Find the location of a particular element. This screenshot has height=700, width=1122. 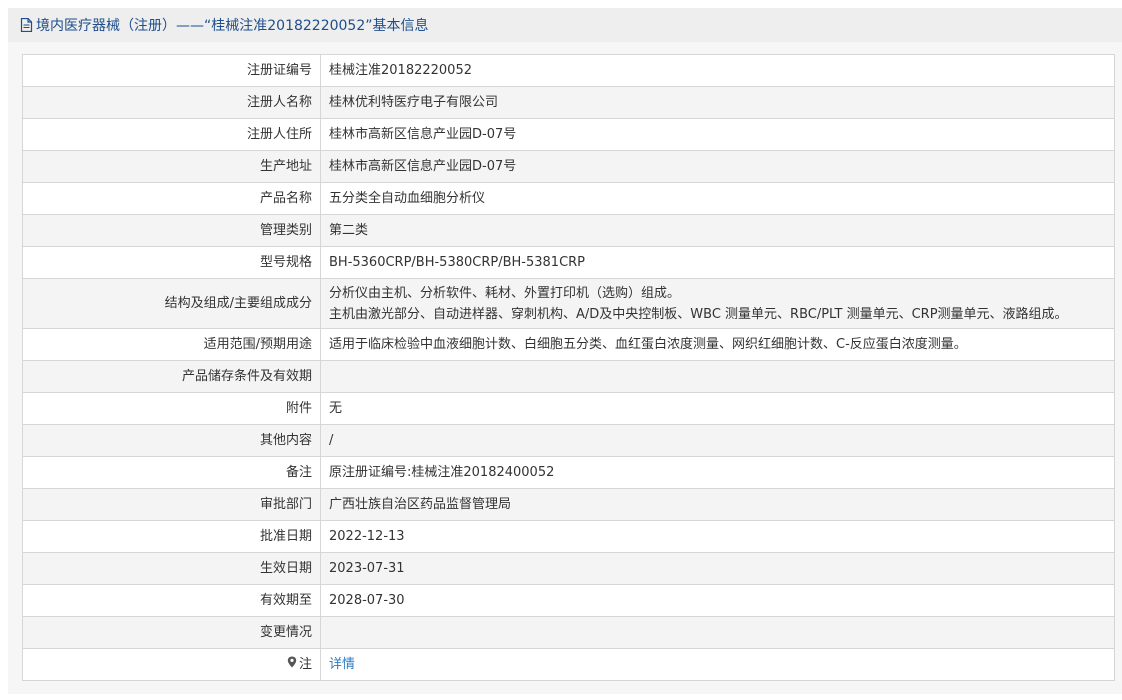

table-row: 其他内容 / is located at coordinates (568, 440).